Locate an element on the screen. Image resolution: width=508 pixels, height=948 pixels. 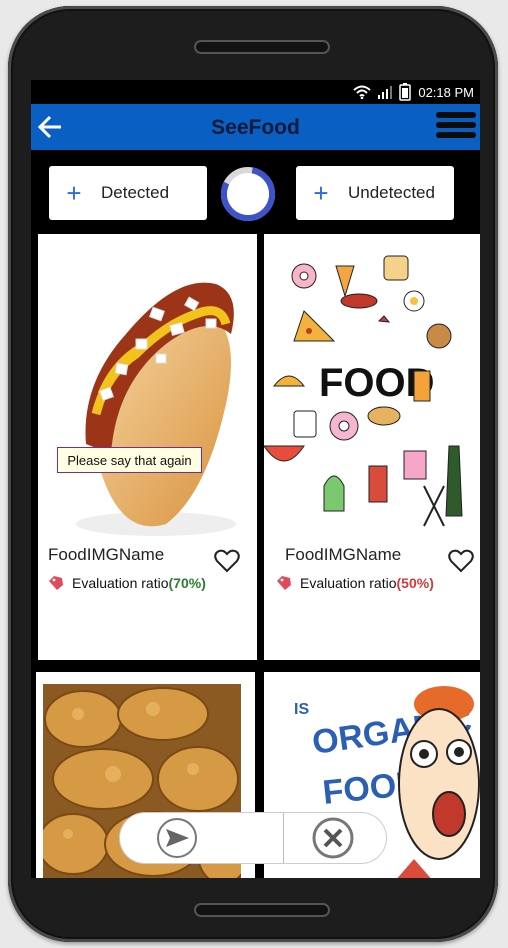
battery-icon is located at coordinates (405, 92).